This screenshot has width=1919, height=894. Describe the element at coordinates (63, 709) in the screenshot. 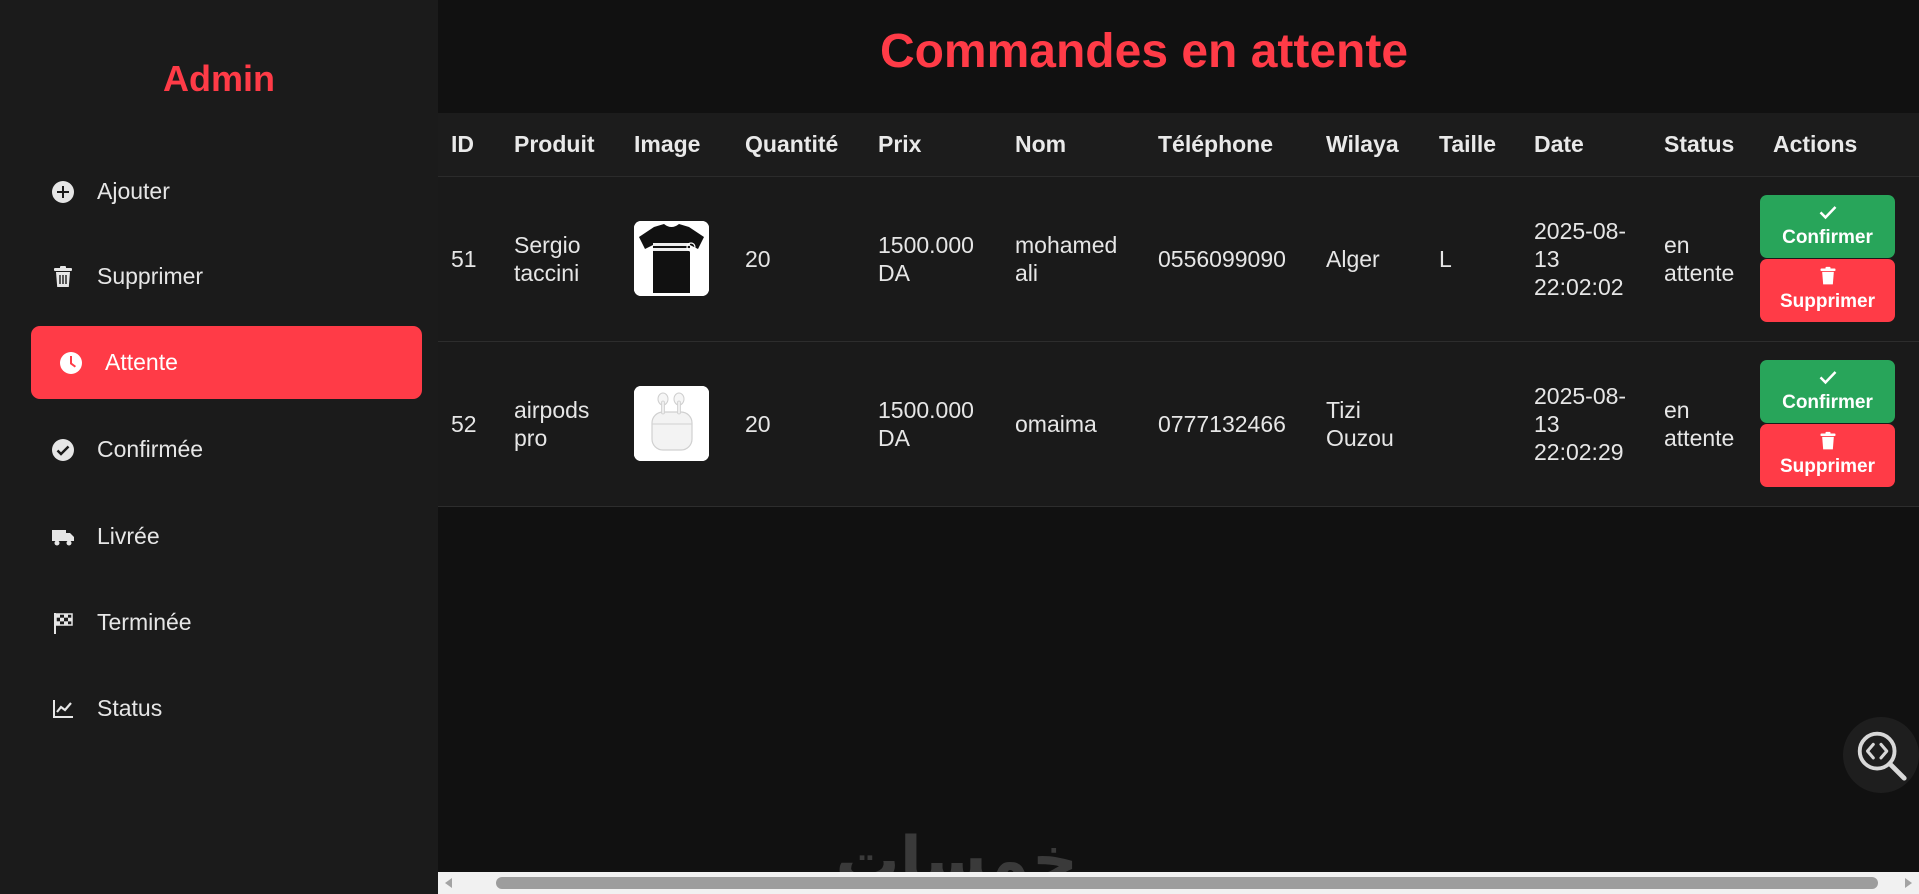

I see `line-chart-icon` at that location.